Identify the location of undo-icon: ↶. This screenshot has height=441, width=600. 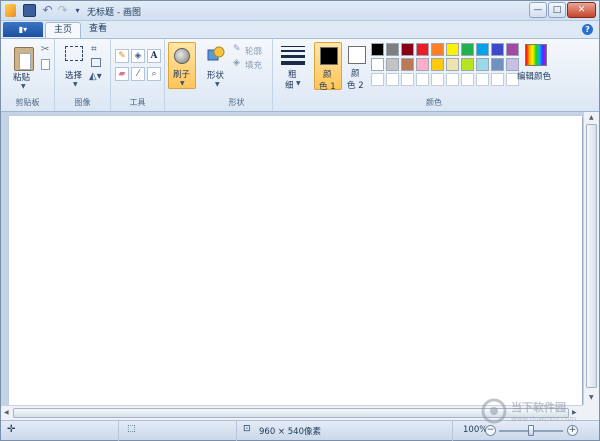
(47, 10).